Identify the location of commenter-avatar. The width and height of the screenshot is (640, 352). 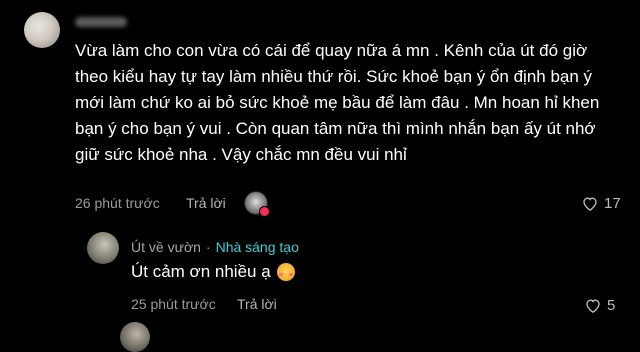
(42, 30).